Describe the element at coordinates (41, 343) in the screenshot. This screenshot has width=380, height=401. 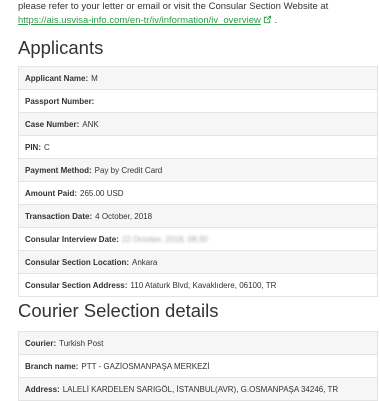
I see `courier-label: Courier:` at that location.